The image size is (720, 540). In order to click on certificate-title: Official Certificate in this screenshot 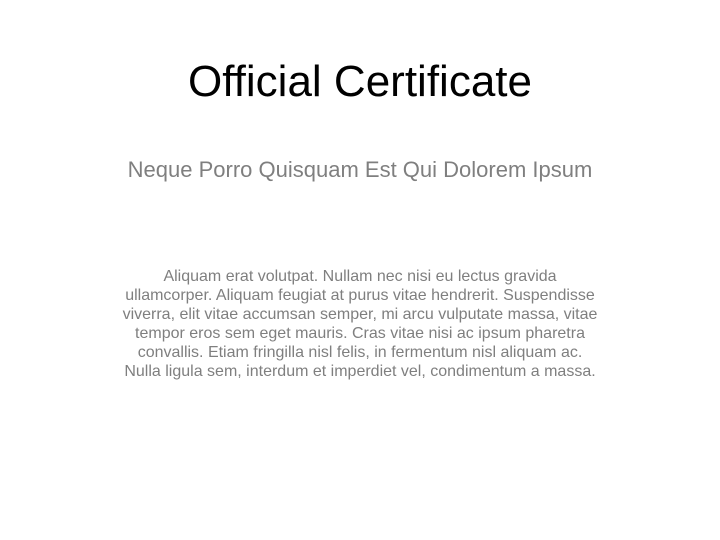, I will do `click(360, 81)`.